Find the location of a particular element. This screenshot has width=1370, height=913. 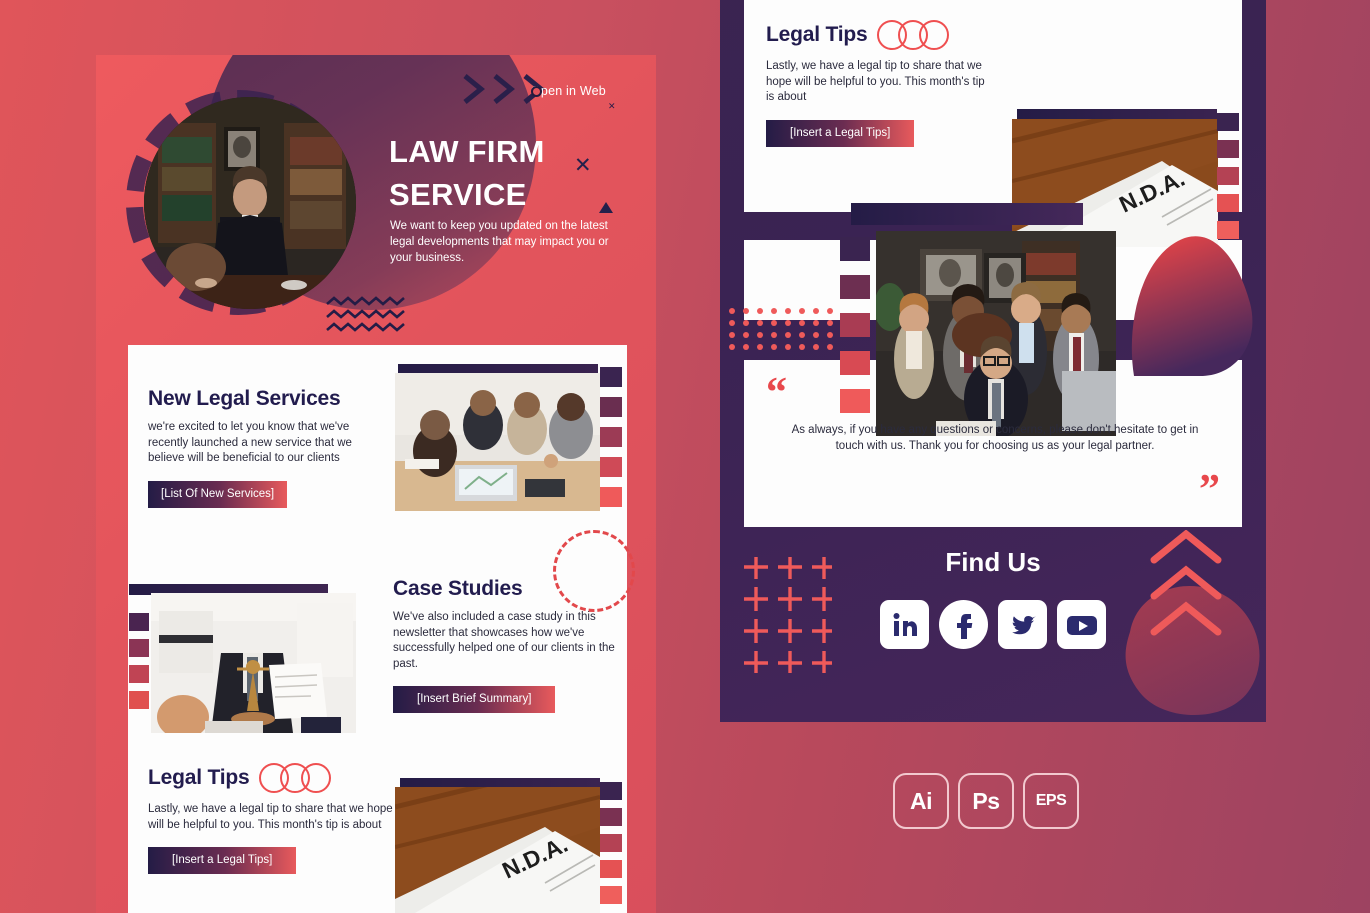

zigzag-decoration is located at coordinates (365, 314).